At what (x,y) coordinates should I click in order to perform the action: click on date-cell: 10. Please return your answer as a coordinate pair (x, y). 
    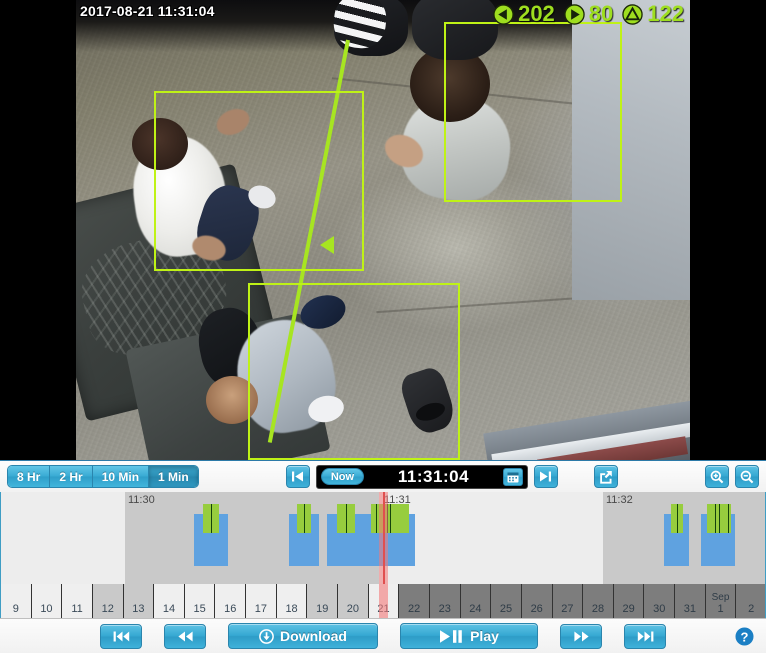
    Looking at the image, I should click on (47, 601).